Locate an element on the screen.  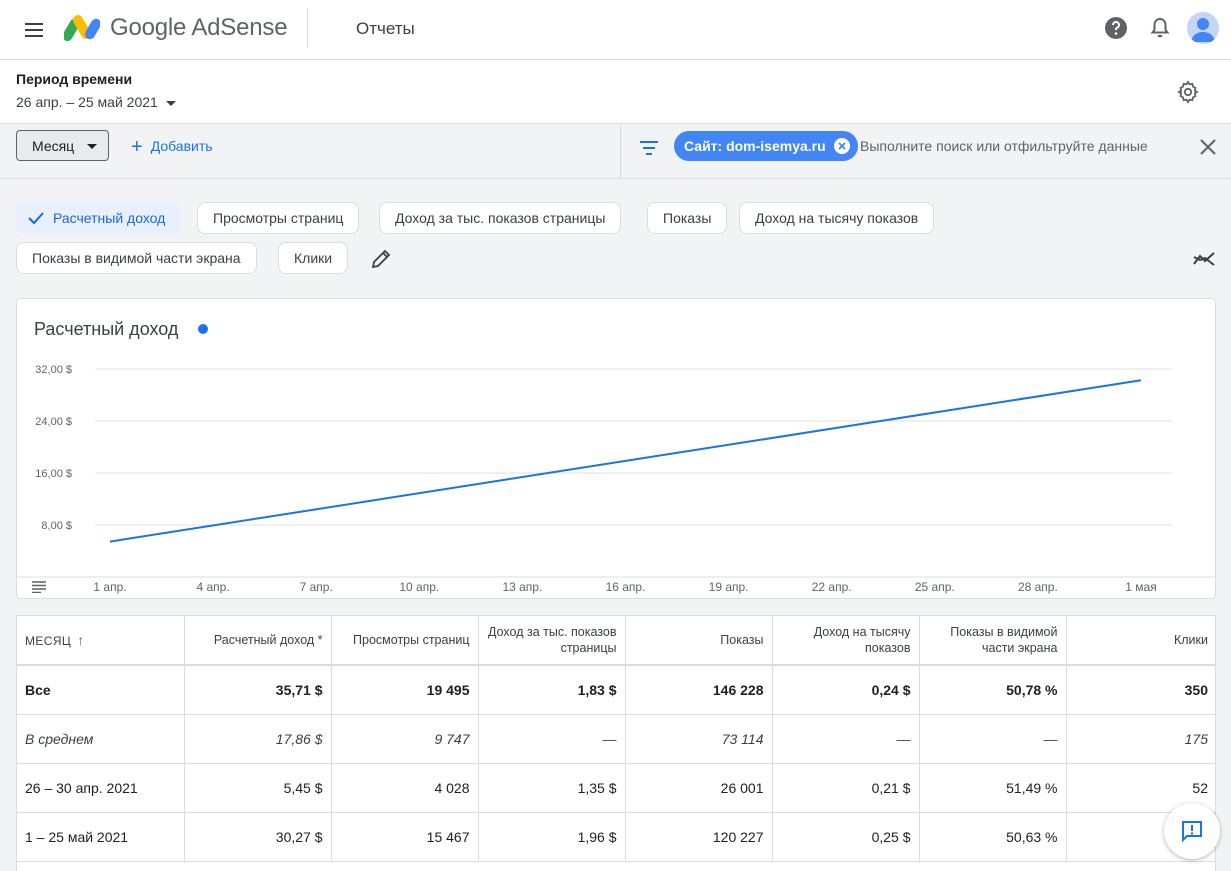
chevron-down-icon is located at coordinates (92, 146).